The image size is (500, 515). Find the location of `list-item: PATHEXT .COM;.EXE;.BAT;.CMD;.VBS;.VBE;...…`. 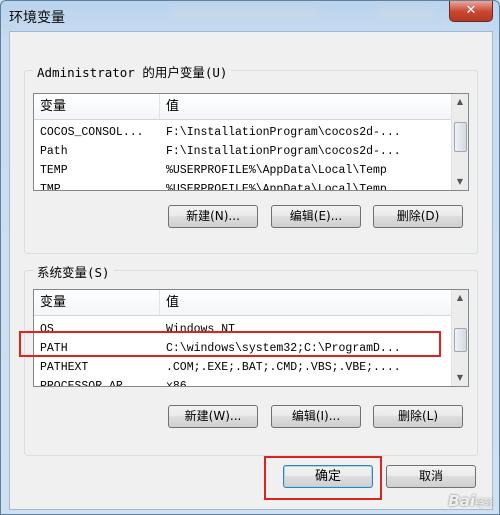

list-item: PATHEXT .COM;.EXE;.BAT;.CMD;.VBS;.VBE;...… is located at coordinates (243, 367).